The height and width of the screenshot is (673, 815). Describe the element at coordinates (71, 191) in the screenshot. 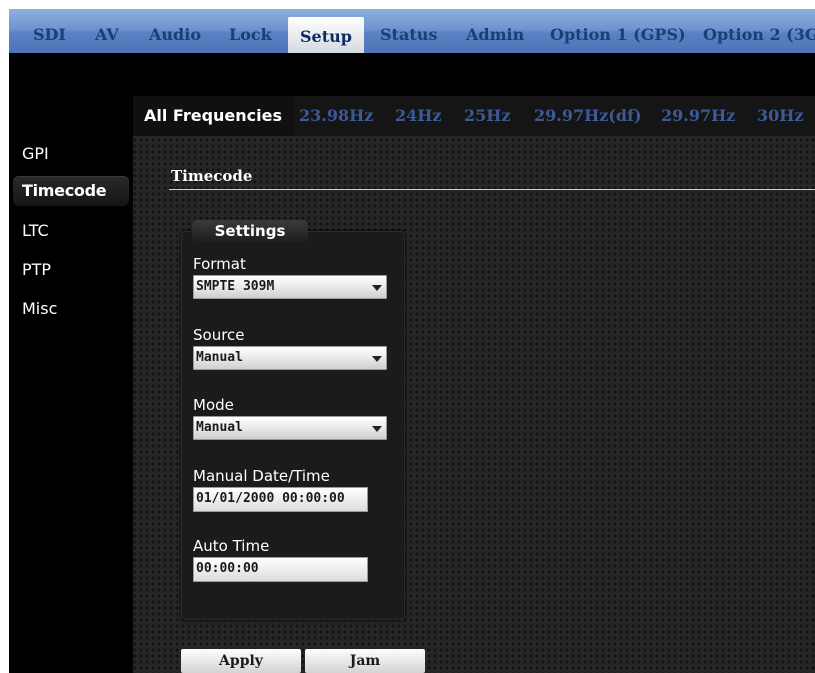

I see `sidebar-item-timecode: Timecode` at that location.